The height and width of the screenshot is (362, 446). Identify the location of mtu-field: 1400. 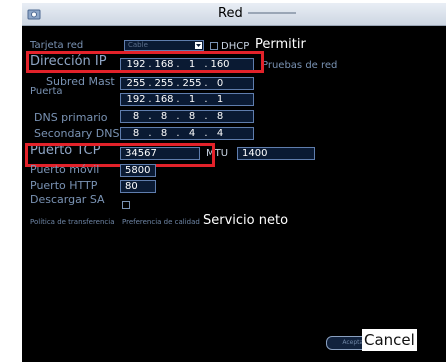
(276, 153).